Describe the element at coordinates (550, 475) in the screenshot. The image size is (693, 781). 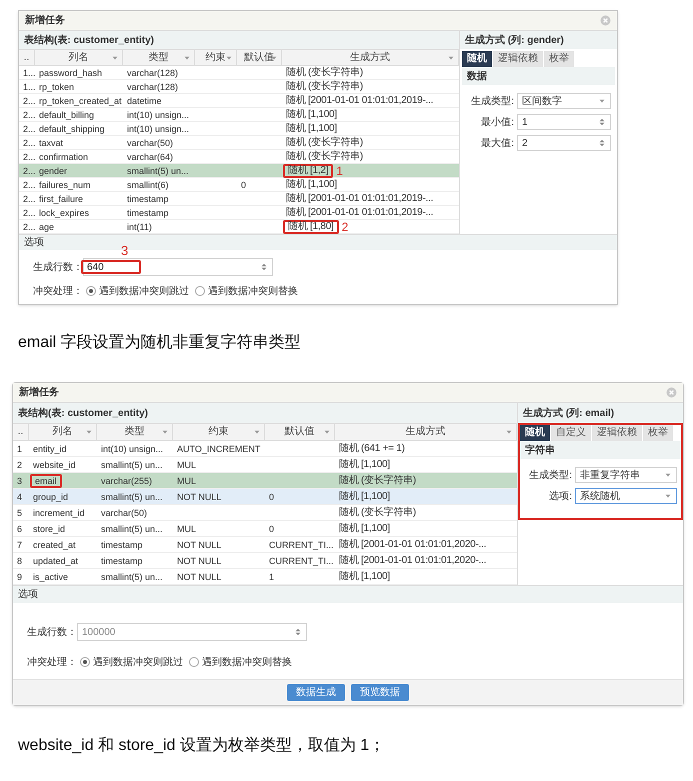
I see `field-label: 生成类型:` at that location.